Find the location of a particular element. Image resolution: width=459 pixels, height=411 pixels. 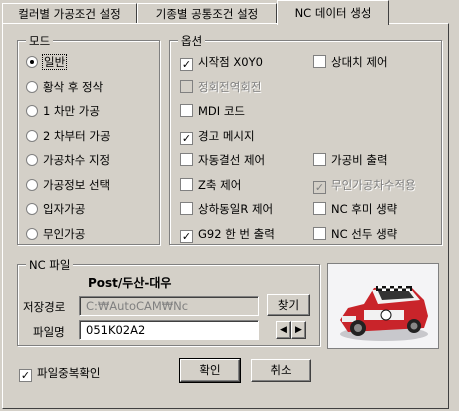

left-checkbox-6: 상하동일R 제어 is located at coordinates (226, 209).